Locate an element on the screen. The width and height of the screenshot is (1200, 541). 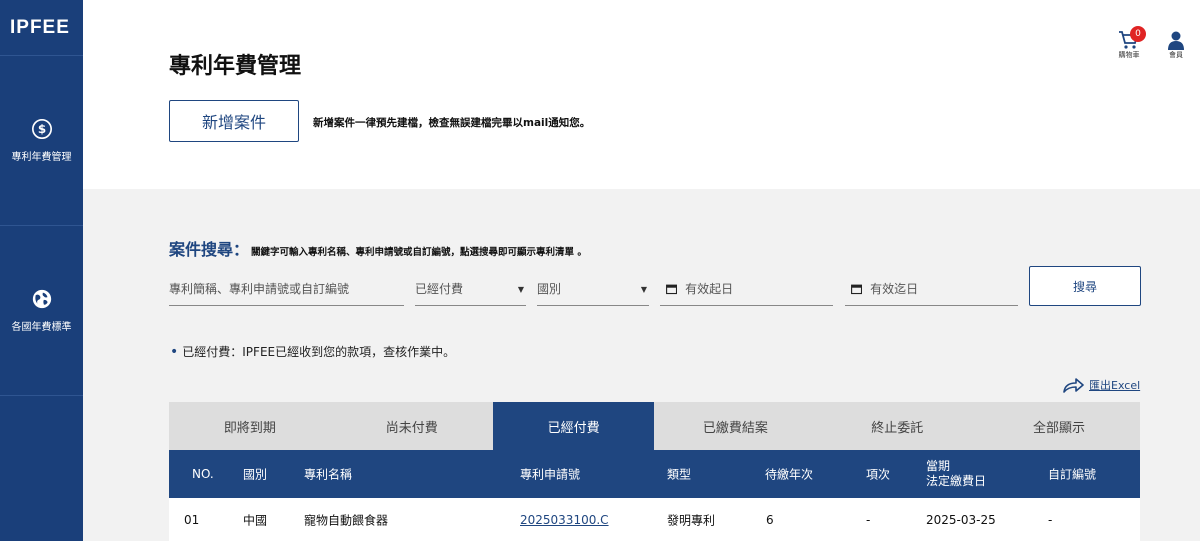
end-date-input is located at coordinates (944, 288).